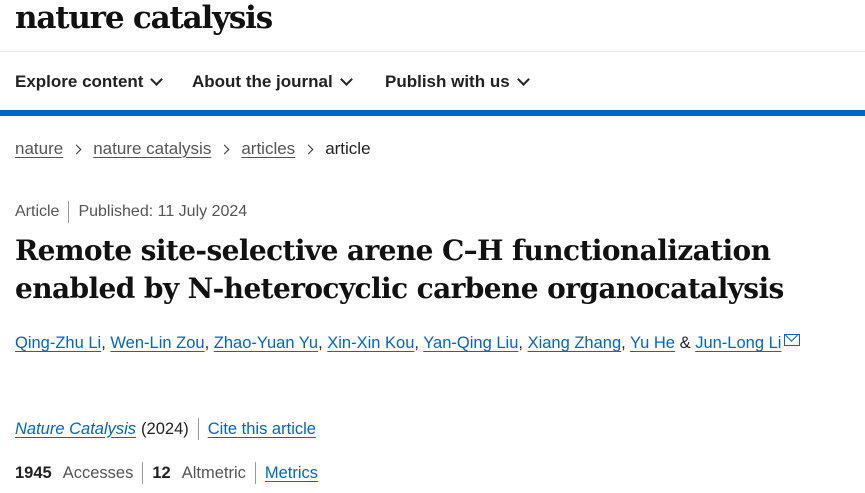 This screenshot has width=865, height=493. Describe the element at coordinates (266, 343) in the screenshot. I see `author-link: Zhao-Yuan Yu` at that location.